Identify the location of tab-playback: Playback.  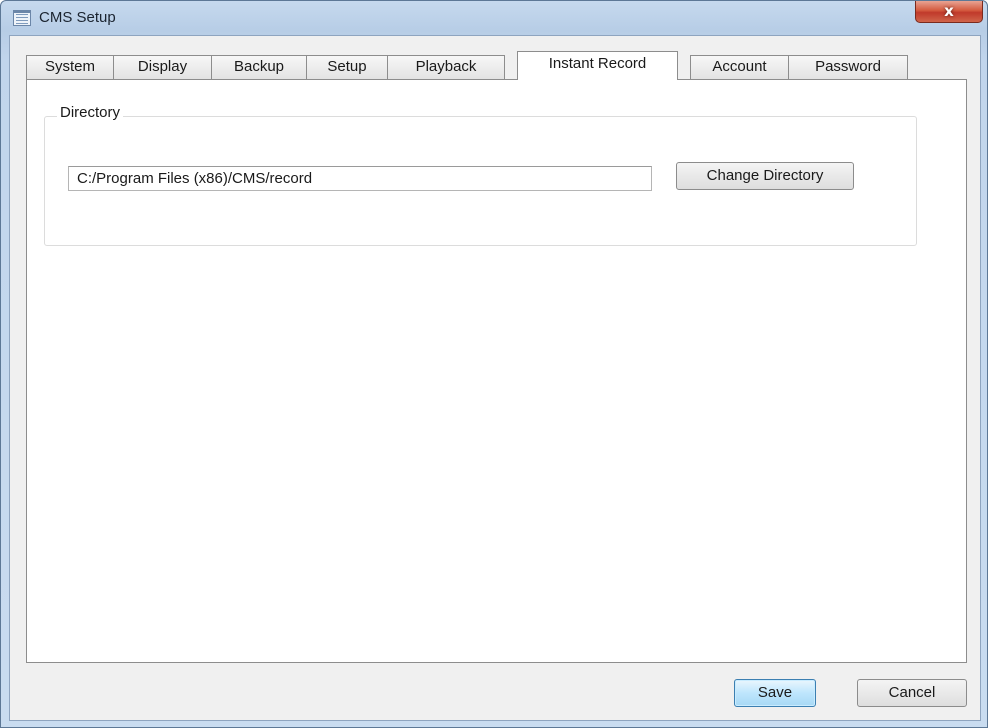
(446, 67).